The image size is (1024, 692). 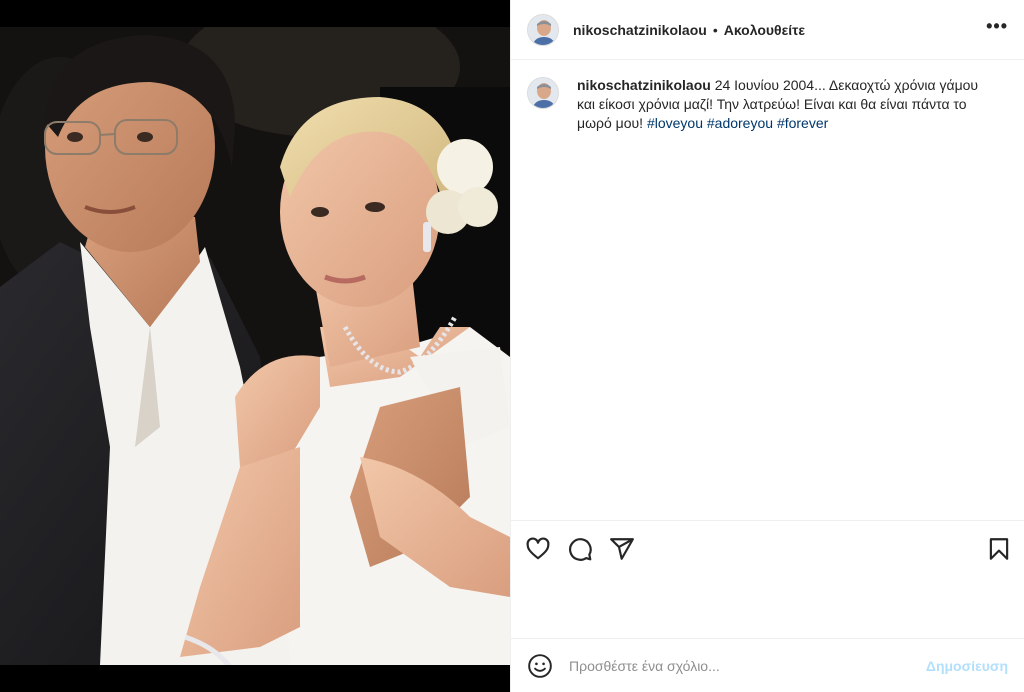 What do you see at coordinates (540, 666) in the screenshot?
I see `emoji-icon` at bounding box center [540, 666].